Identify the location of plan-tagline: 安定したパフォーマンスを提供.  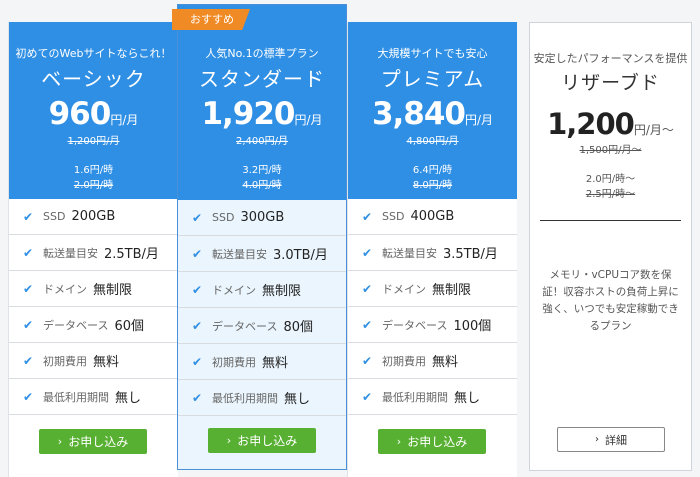
(610, 58).